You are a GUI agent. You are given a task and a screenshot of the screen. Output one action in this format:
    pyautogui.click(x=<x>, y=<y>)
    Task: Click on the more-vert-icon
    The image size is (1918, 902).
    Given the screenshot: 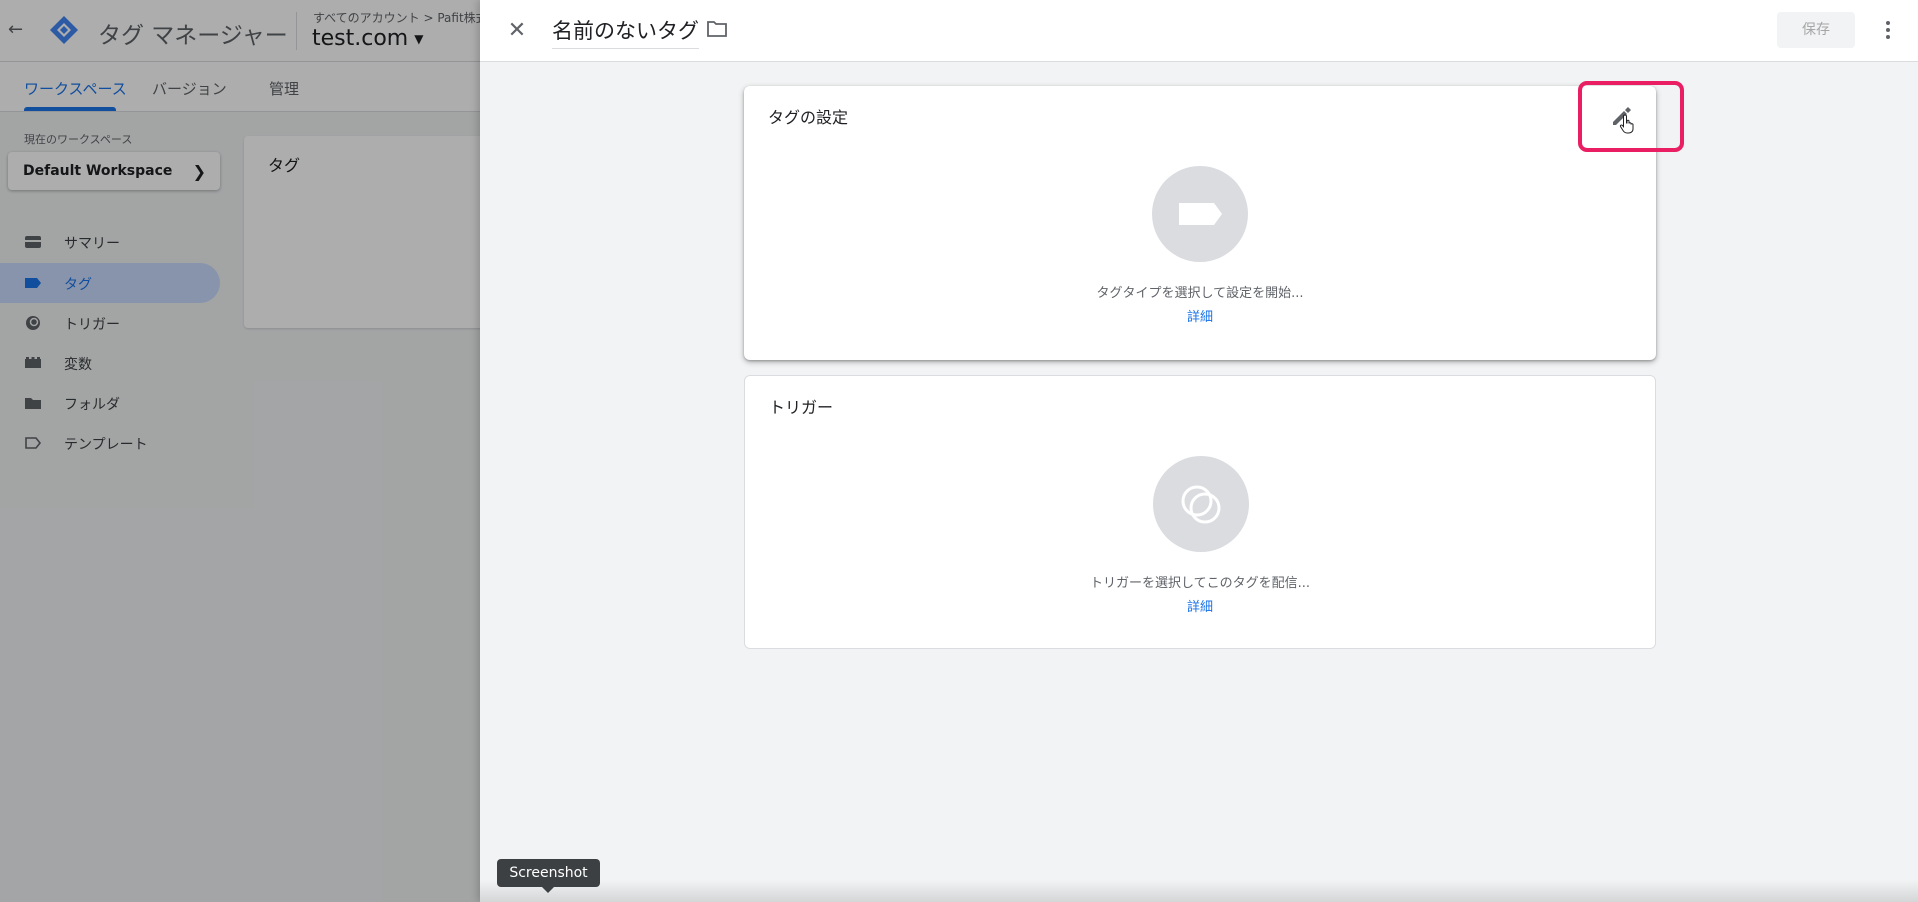 What is the action you would take?
    pyautogui.click(x=1888, y=30)
    